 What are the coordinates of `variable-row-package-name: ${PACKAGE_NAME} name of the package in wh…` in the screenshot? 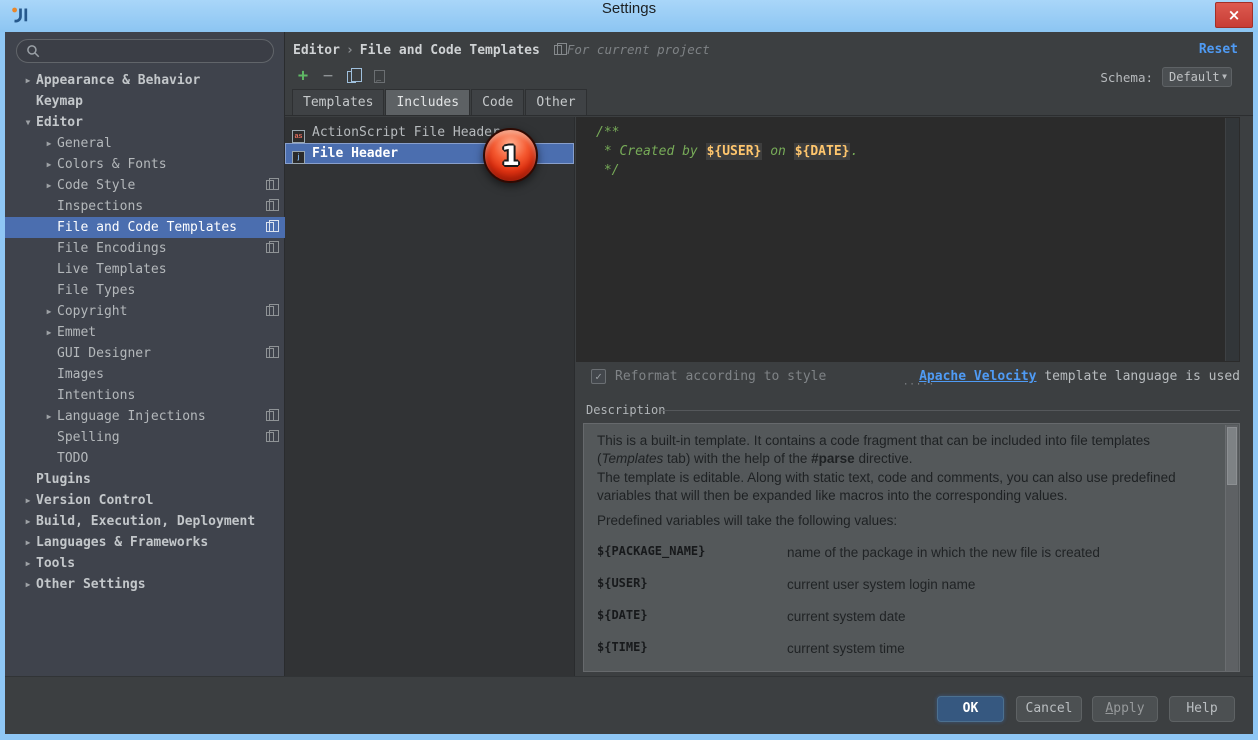 It's located at (905, 555).